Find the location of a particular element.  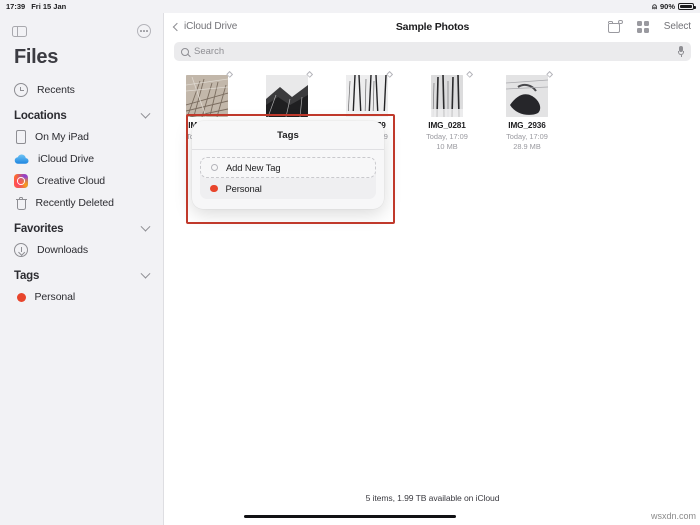

search-bar-container: Search is located at coordinates (432, 53).